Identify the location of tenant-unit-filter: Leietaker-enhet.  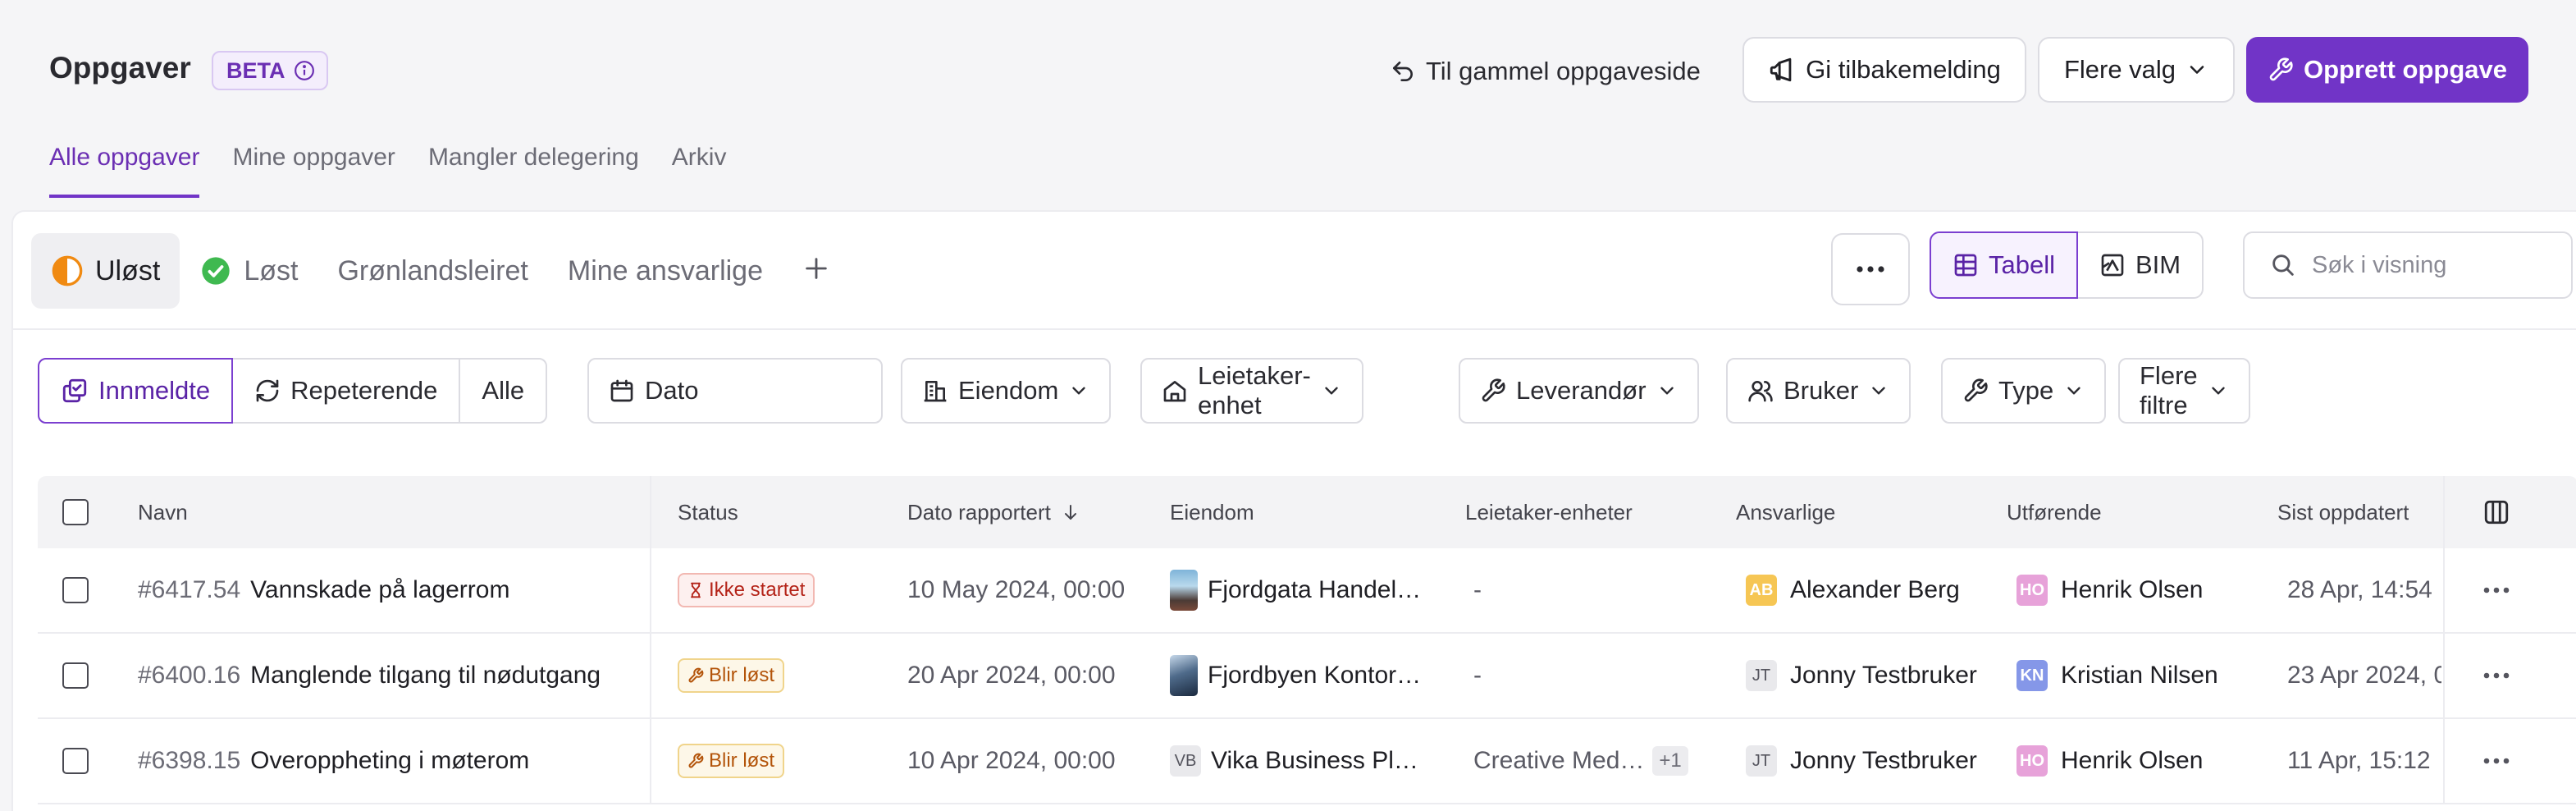
(1252, 391).